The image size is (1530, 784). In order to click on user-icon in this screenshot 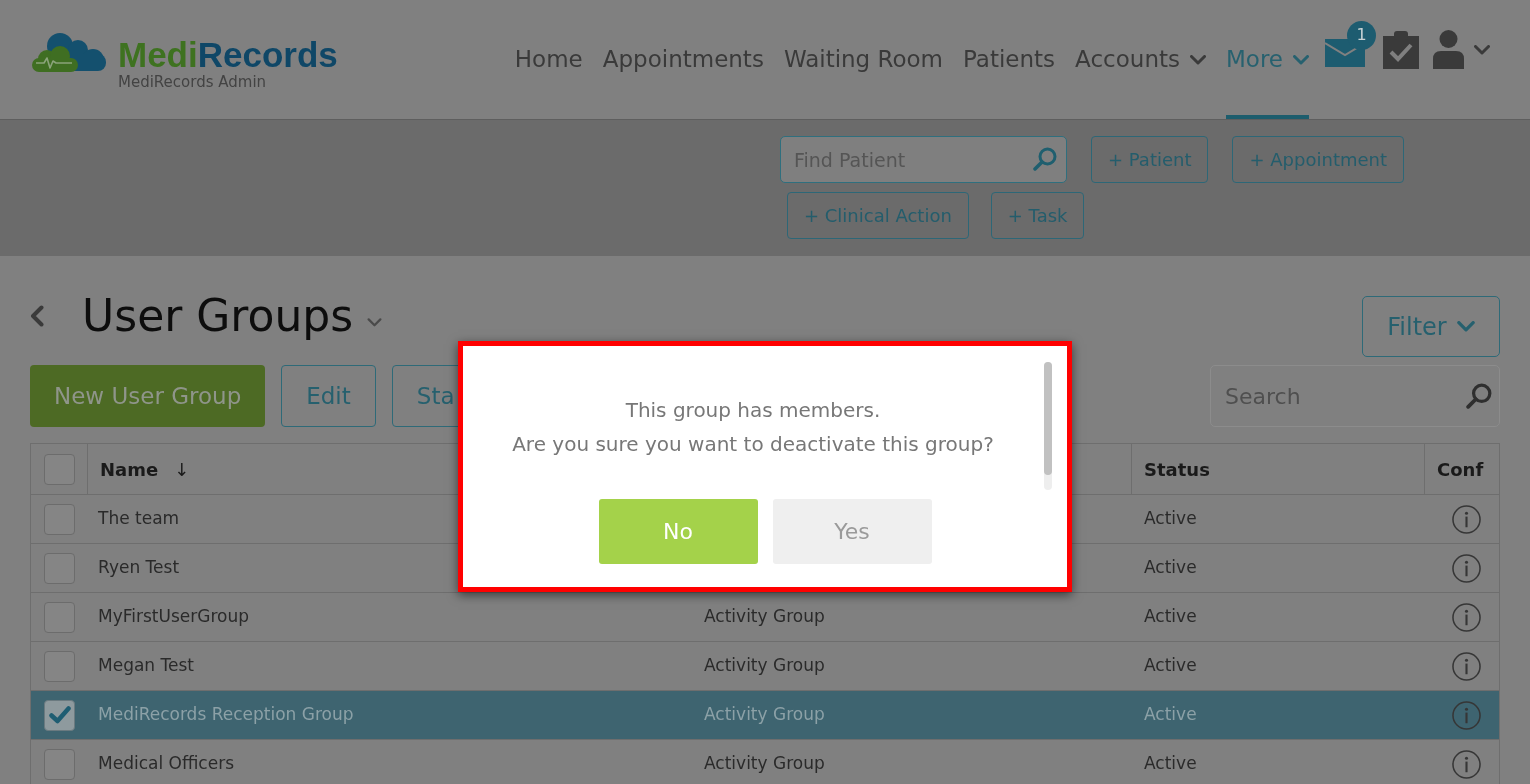, I will do `click(1448, 49)`.